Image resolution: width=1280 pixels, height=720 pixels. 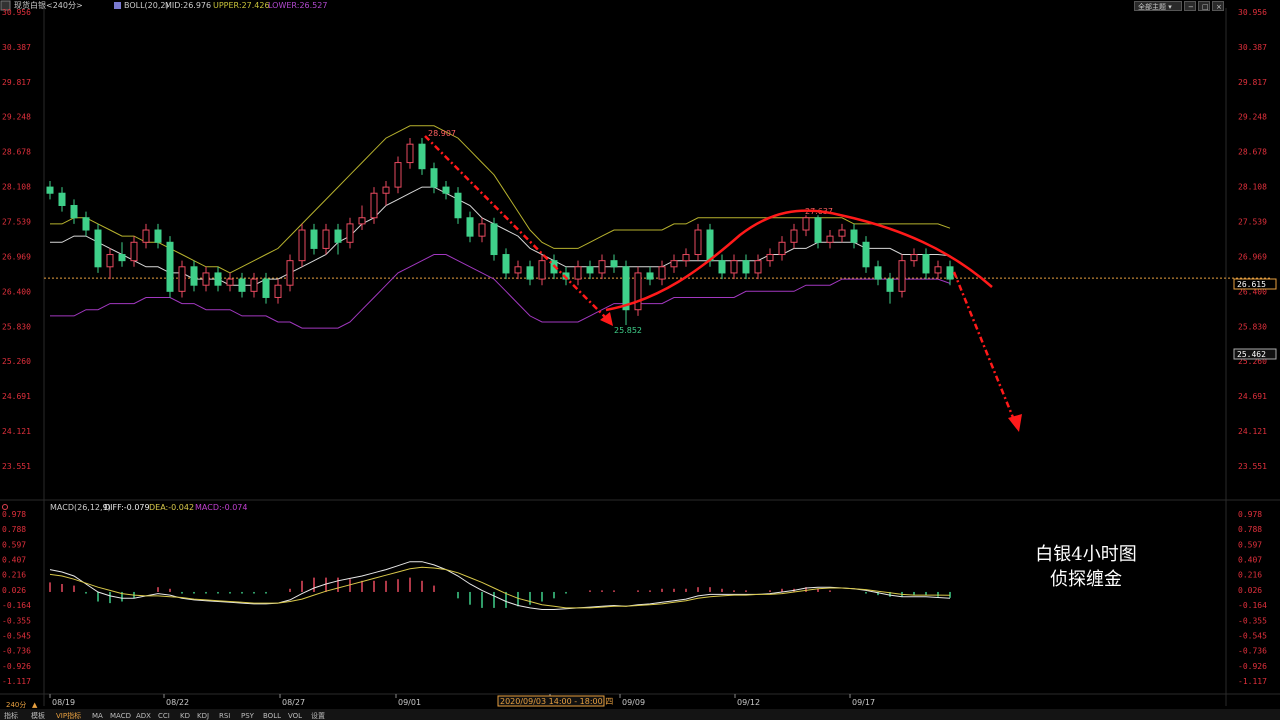 I want to click on macd-tick-right: 0.407, so click(x=1250, y=560).